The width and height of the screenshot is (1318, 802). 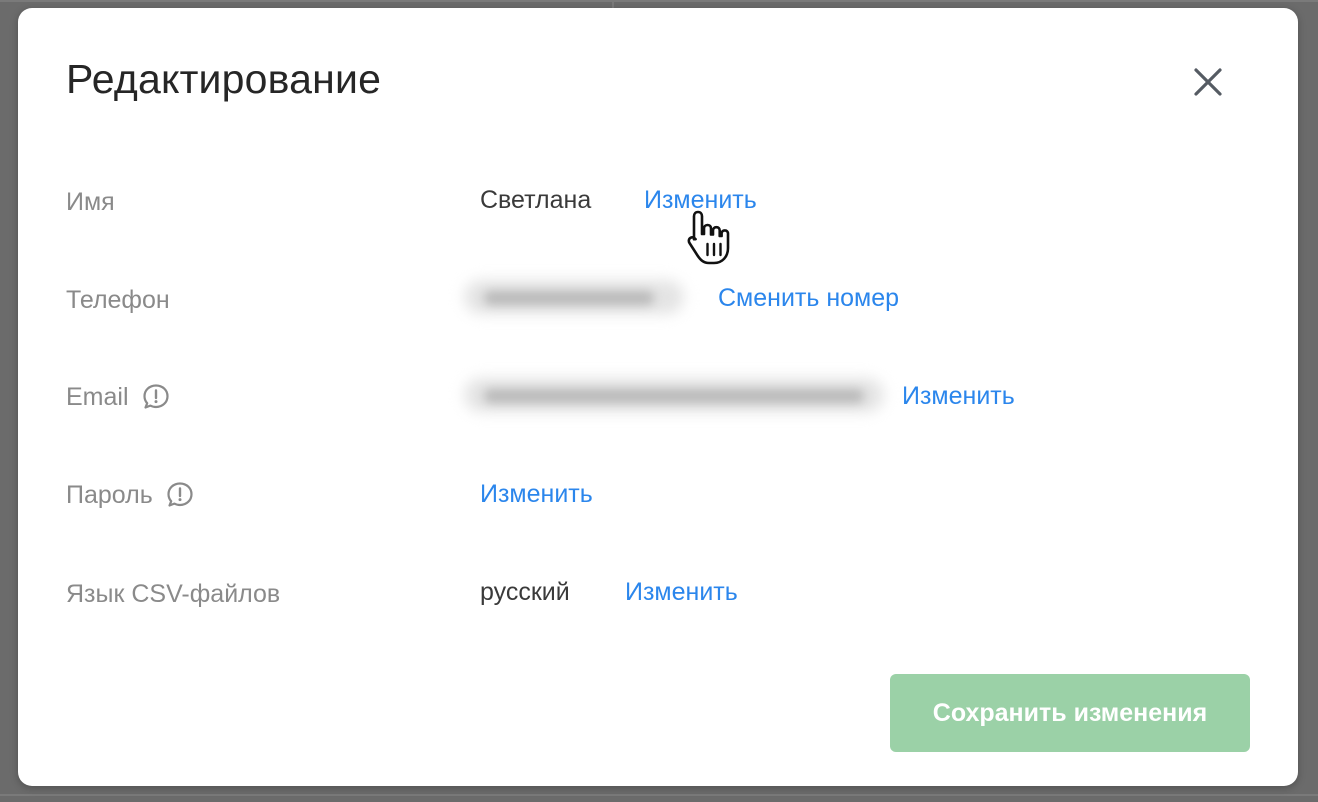 I want to click on name-label: Имя, so click(x=90, y=202).